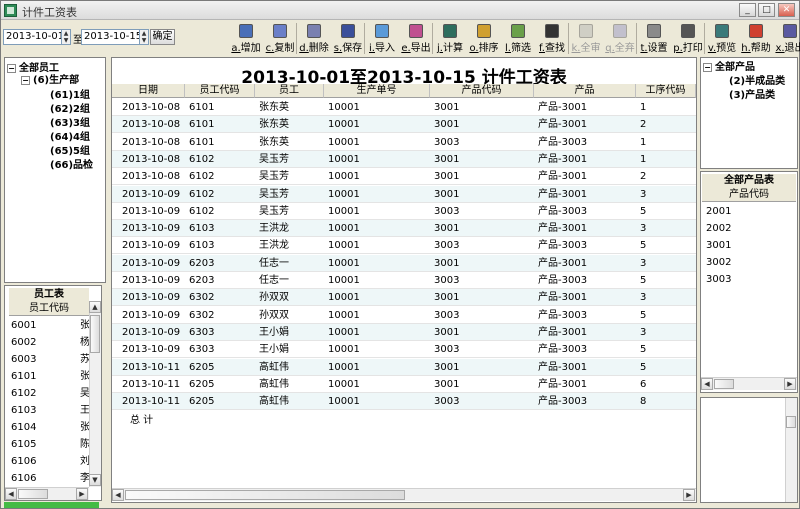 The width and height of the screenshot is (800, 509). Describe the element at coordinates (749, 195) in the screenshot. I see `product-code-header: 产品代码` at that location.